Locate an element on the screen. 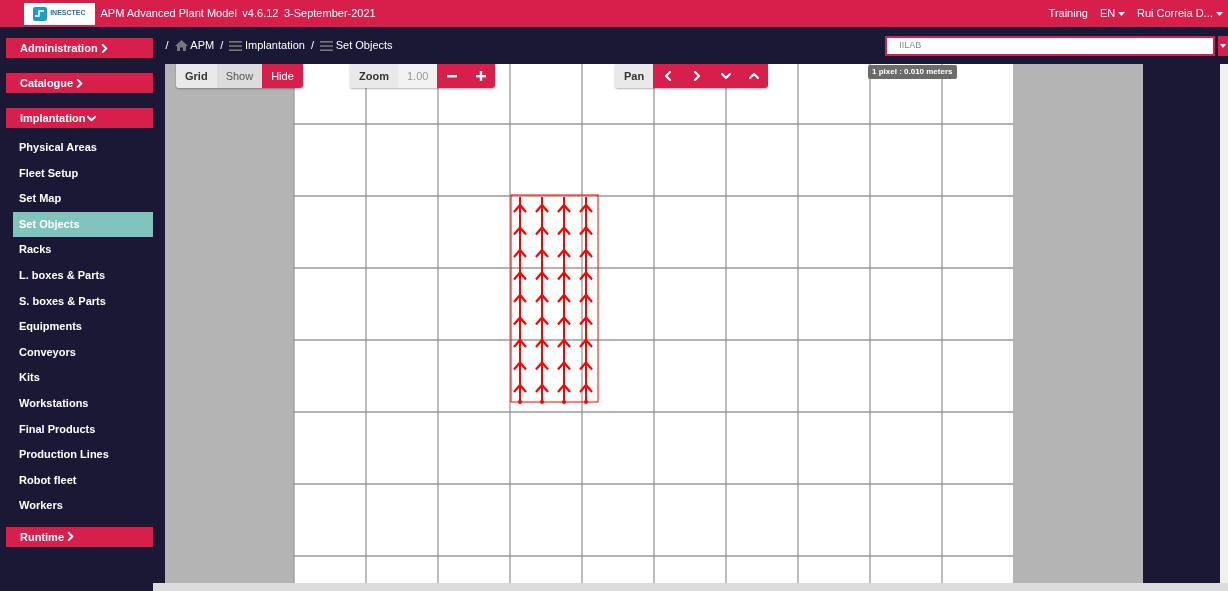  plus-icon is located at coordinates (480, 76).